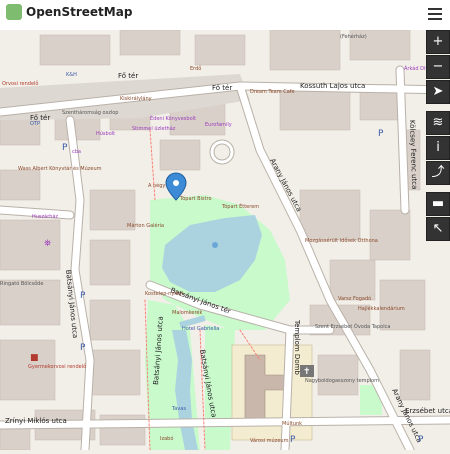 This screenshot has height=454, width=450. I want to click on shop-icon: ⛯, so click(47, 244).